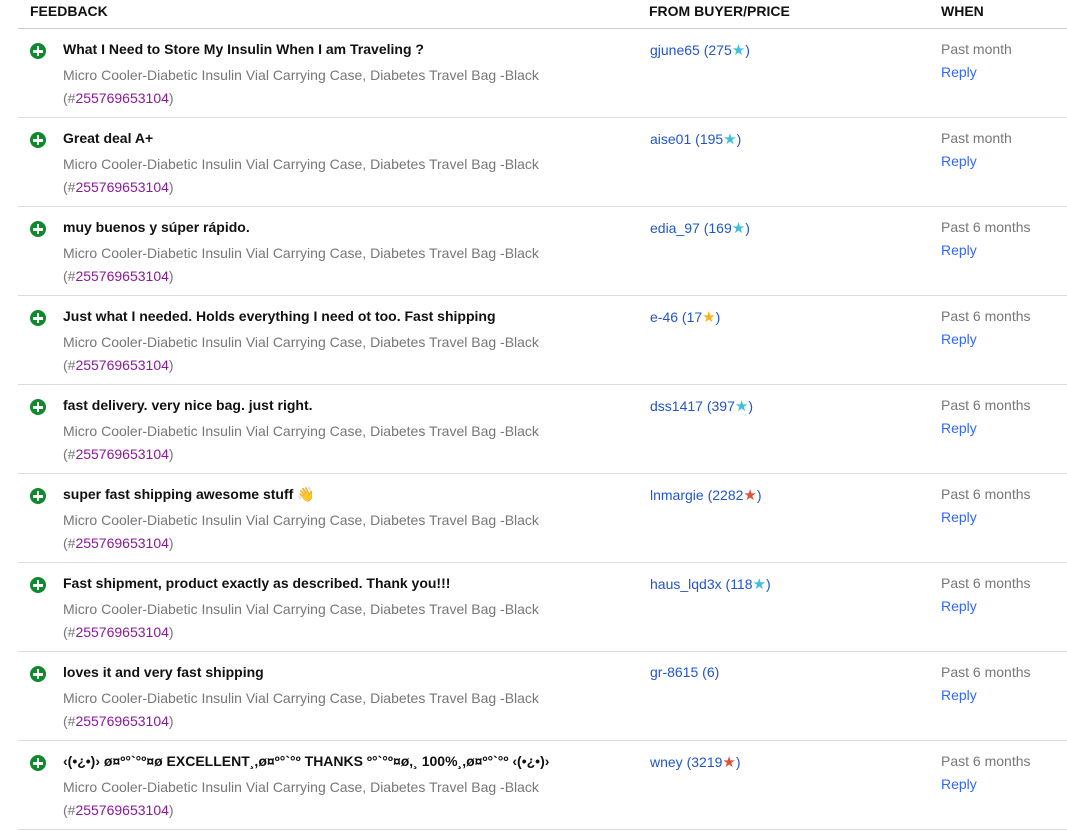 This screenshot has height=830, width=1067. What do you see at coordinates (696, 139) in the screenshot?
I see `buyer-info: aise01 (195★)` at bounding box center [696, 139].